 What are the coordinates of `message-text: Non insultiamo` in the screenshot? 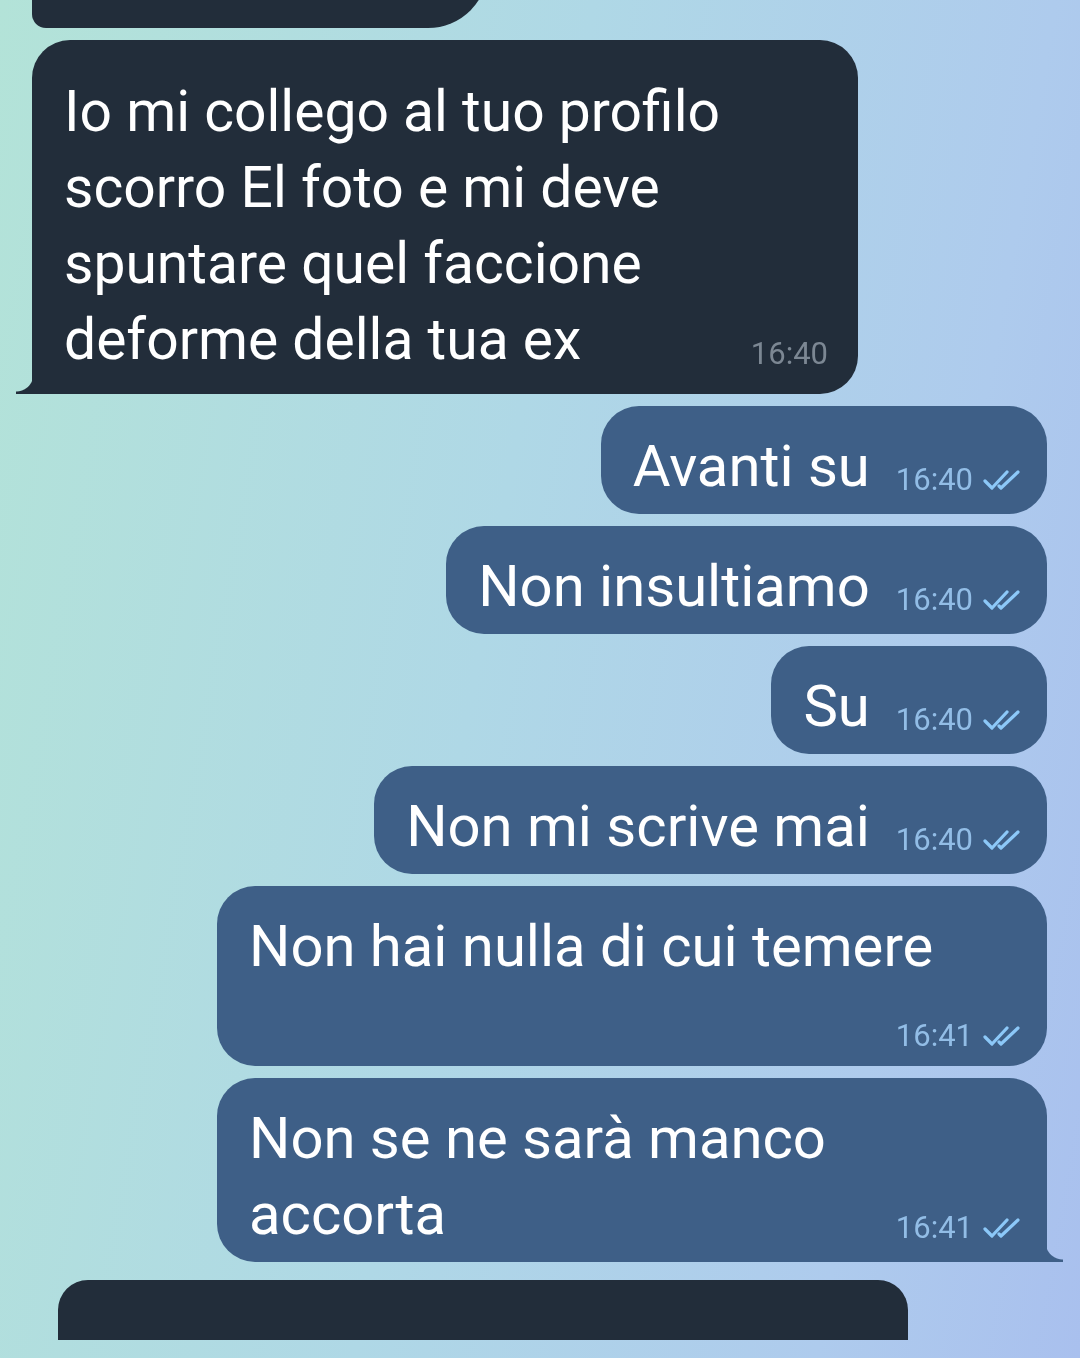 It's located at (674, 586).